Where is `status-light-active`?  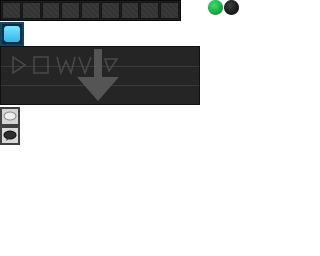 status-light-active is located at coordinates (215, 7).